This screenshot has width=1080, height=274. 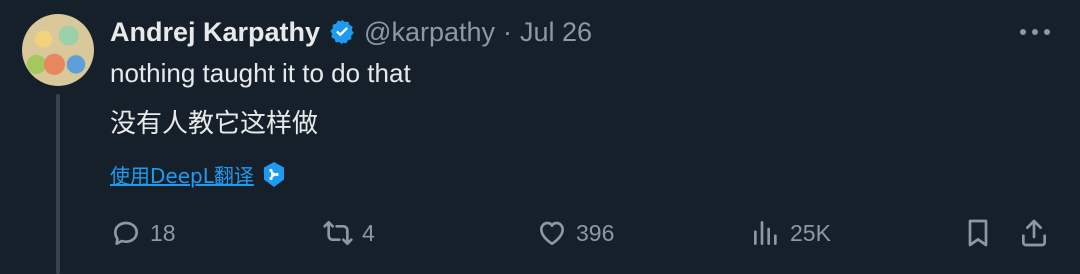 I want to click on retweet-icon, so click(x=338, y=233).